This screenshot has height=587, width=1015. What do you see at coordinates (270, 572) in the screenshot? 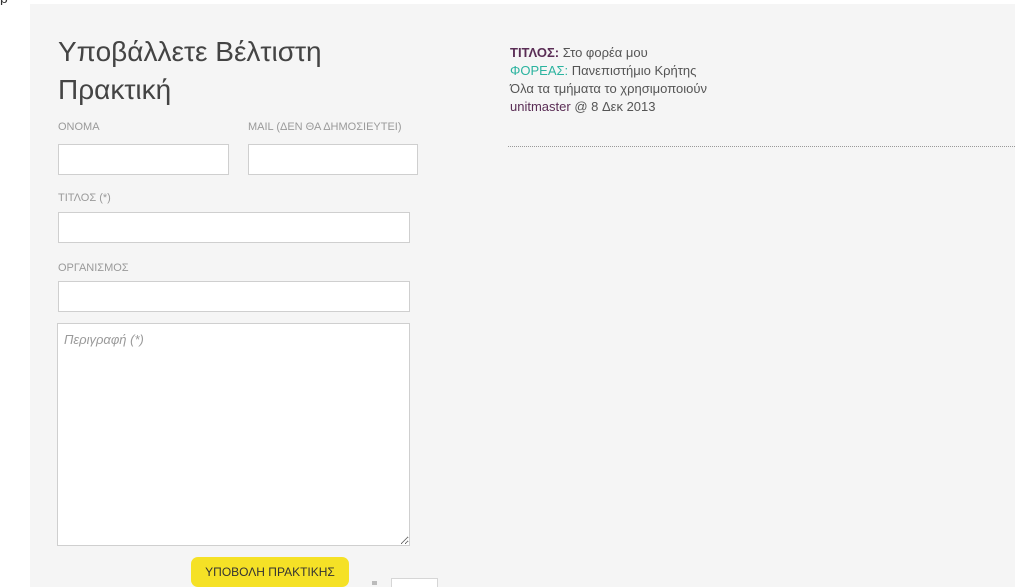
I see `submit-practice-button: ΥΠΟΒΟΛΗ ΠΡΑΚΤΙΚΗΣ` at bounding box center [270, 572].